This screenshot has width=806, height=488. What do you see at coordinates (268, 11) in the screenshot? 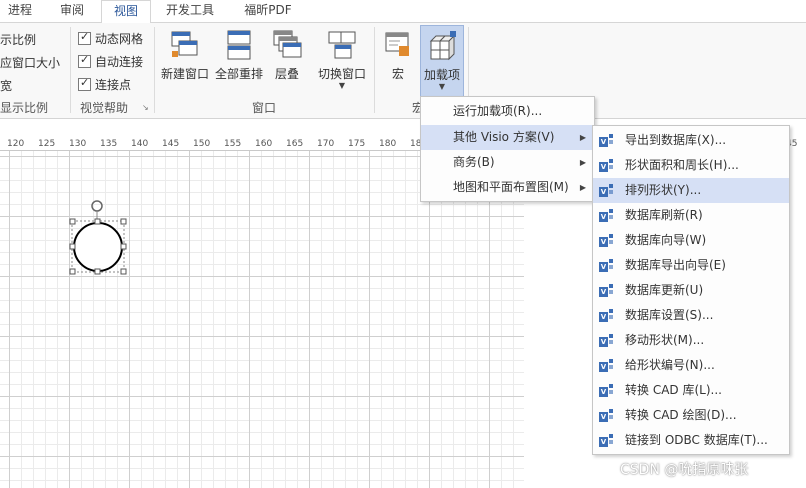
I see `tab-foxit-pdf: 福昕PDF` at bounding box center [268, 11].